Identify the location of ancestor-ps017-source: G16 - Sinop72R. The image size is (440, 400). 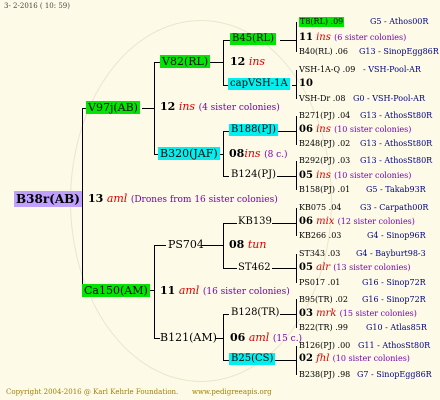
(394, 282).